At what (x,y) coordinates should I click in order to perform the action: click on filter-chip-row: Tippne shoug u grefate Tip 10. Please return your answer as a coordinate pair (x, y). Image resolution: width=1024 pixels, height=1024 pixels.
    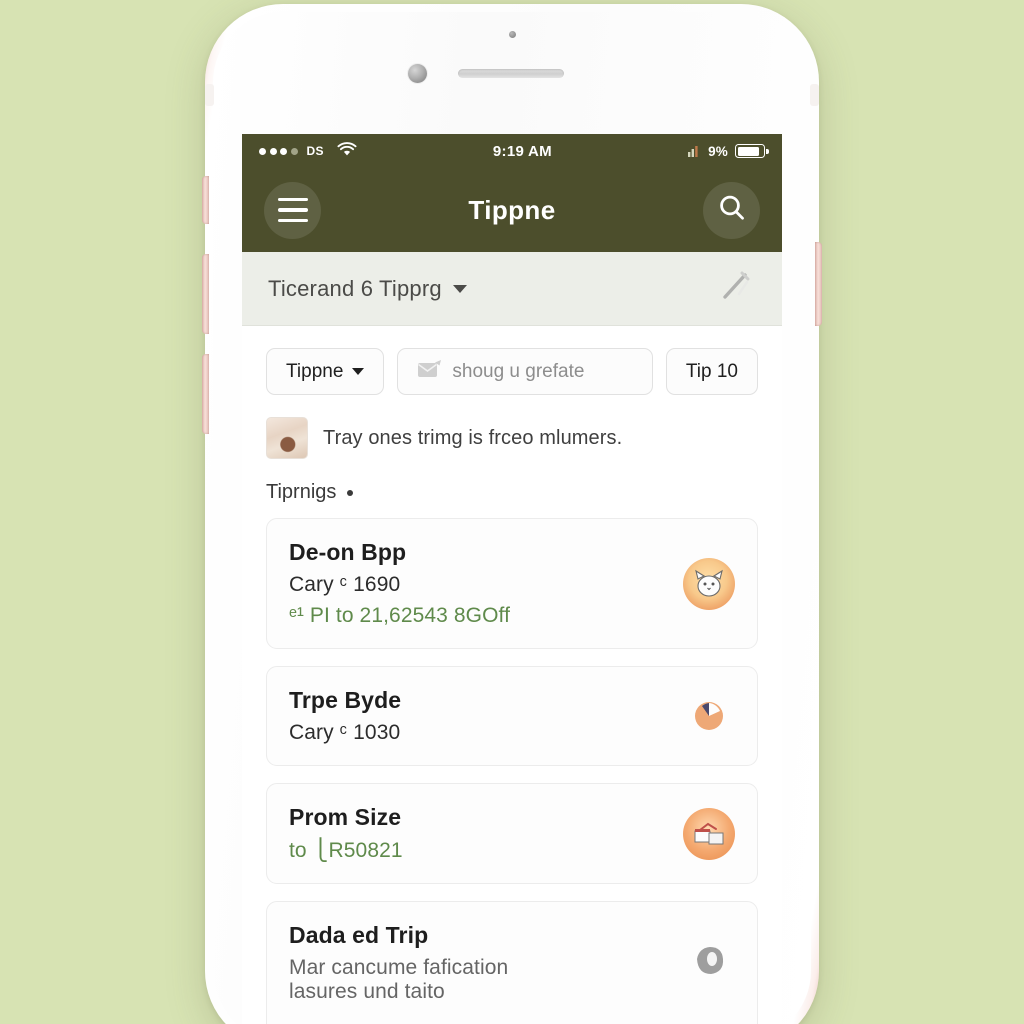
    Looking at the image, I should click on (512, 368).